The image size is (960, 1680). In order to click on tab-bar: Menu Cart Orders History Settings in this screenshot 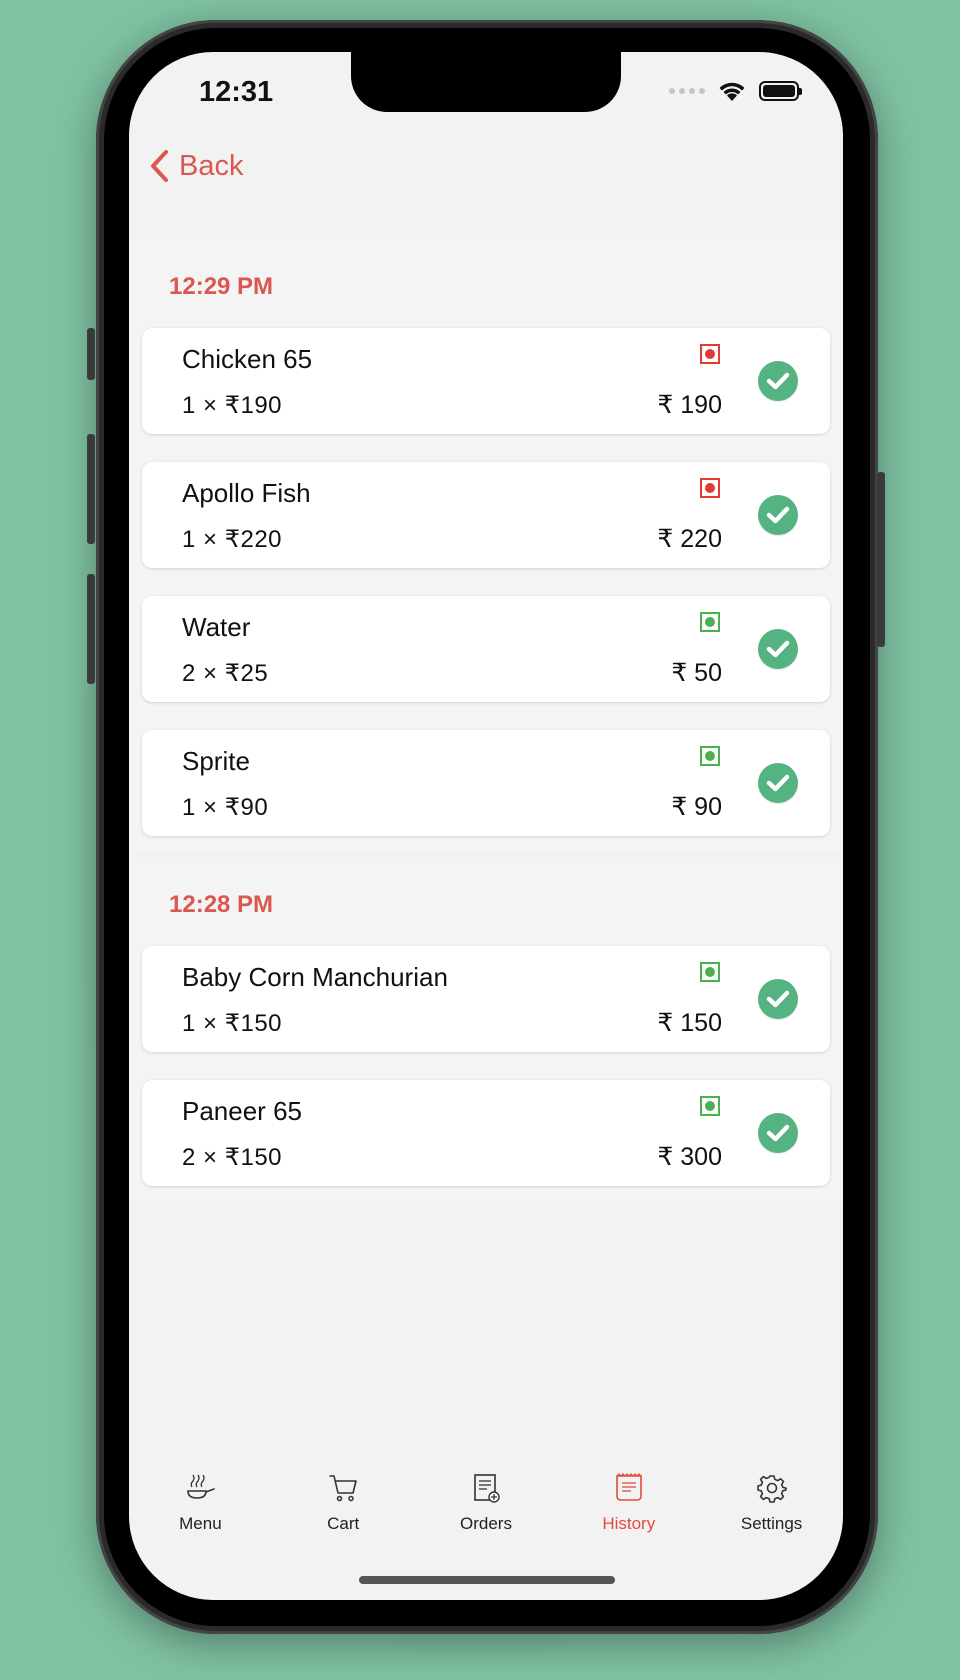, I will do `click(486, 1515)`.